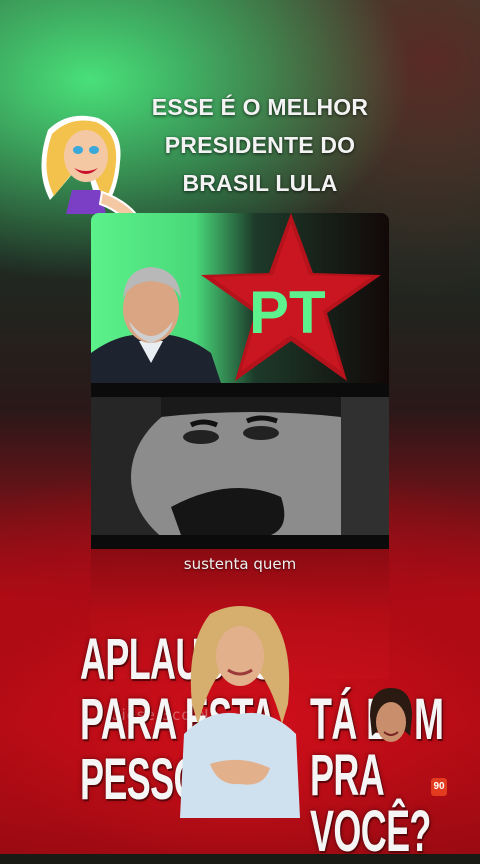 This screenshot has height=864, width=480. I want to click on headline-line-2: PRESIDENTE DO, so click(260, 145).